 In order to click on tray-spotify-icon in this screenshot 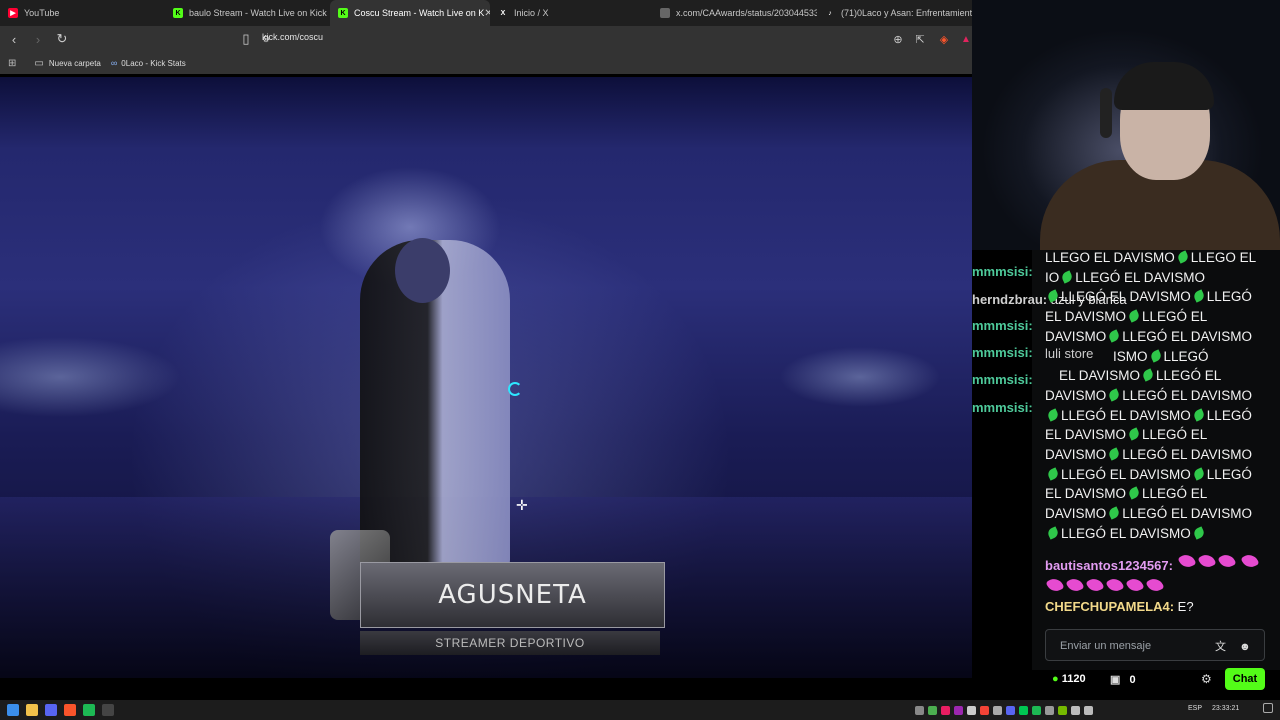, I will do `click(1036, 710)`.